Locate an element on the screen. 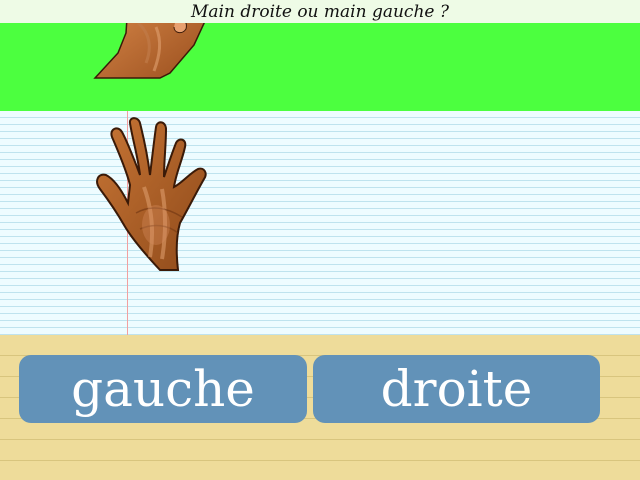  question-text: Main droite ou main gauche ? is located at coordinates (320, 11).